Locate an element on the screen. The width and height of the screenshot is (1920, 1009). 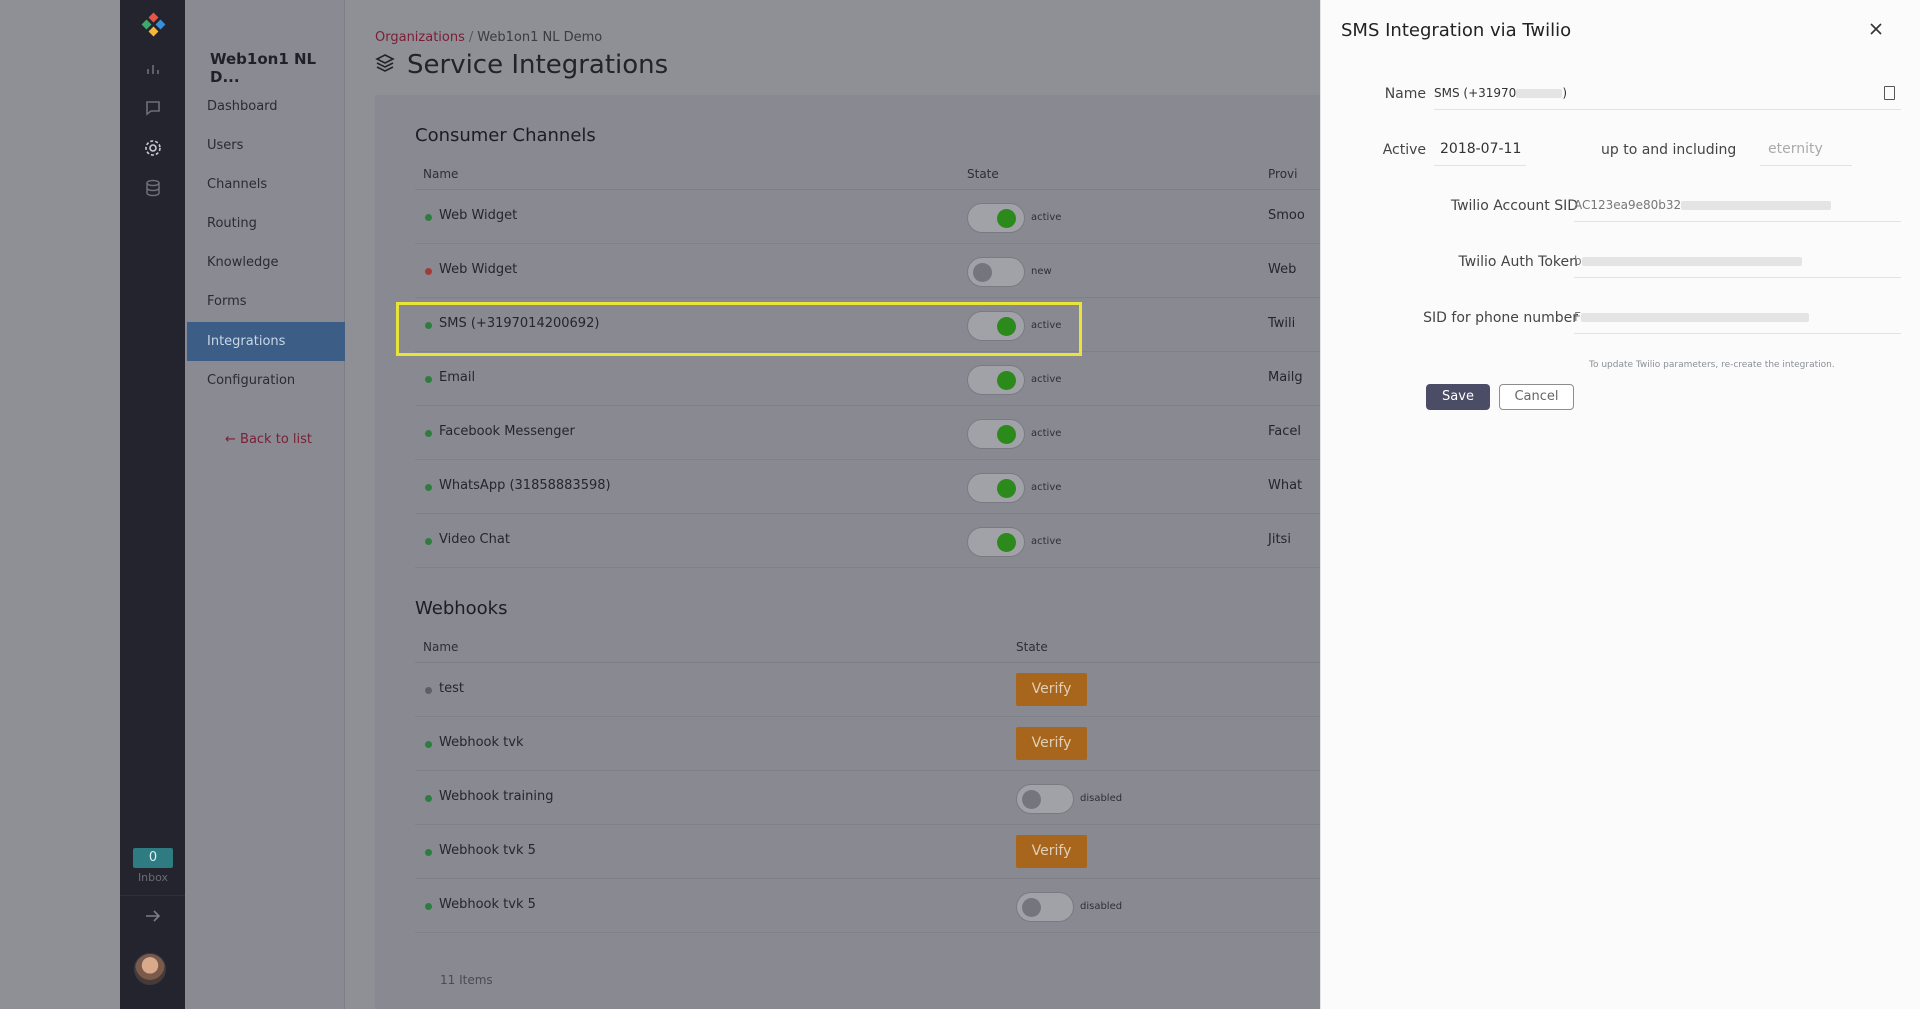
rail-divider is located at coordinates (152, 895).